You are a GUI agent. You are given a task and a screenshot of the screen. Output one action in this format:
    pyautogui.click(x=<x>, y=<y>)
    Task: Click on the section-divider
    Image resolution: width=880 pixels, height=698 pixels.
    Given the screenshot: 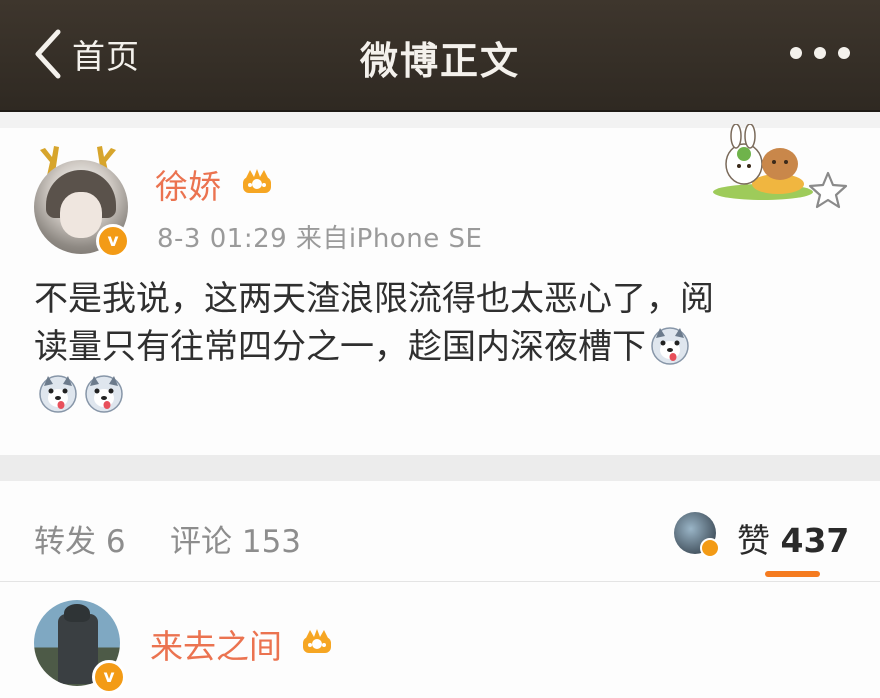 What is the action you would take?
    pyautogui.click(x=440, y=468)
    